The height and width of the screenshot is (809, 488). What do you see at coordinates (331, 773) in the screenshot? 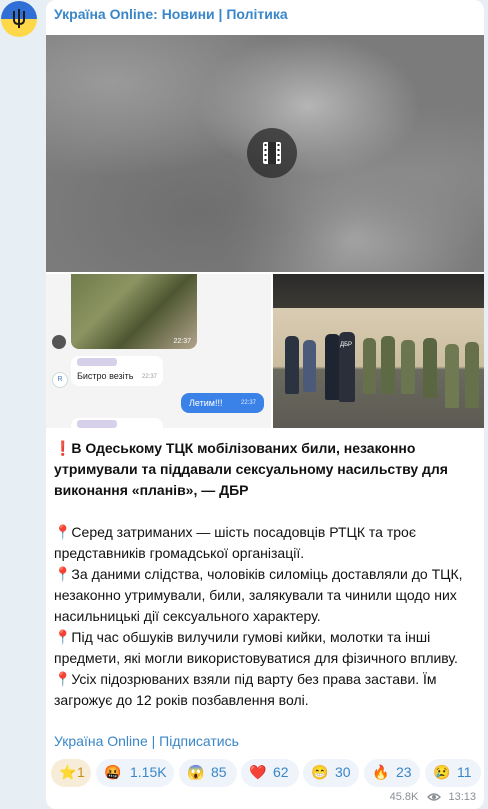
I see `reaction-grin: 😁 30` at bounding box center [331, 773].